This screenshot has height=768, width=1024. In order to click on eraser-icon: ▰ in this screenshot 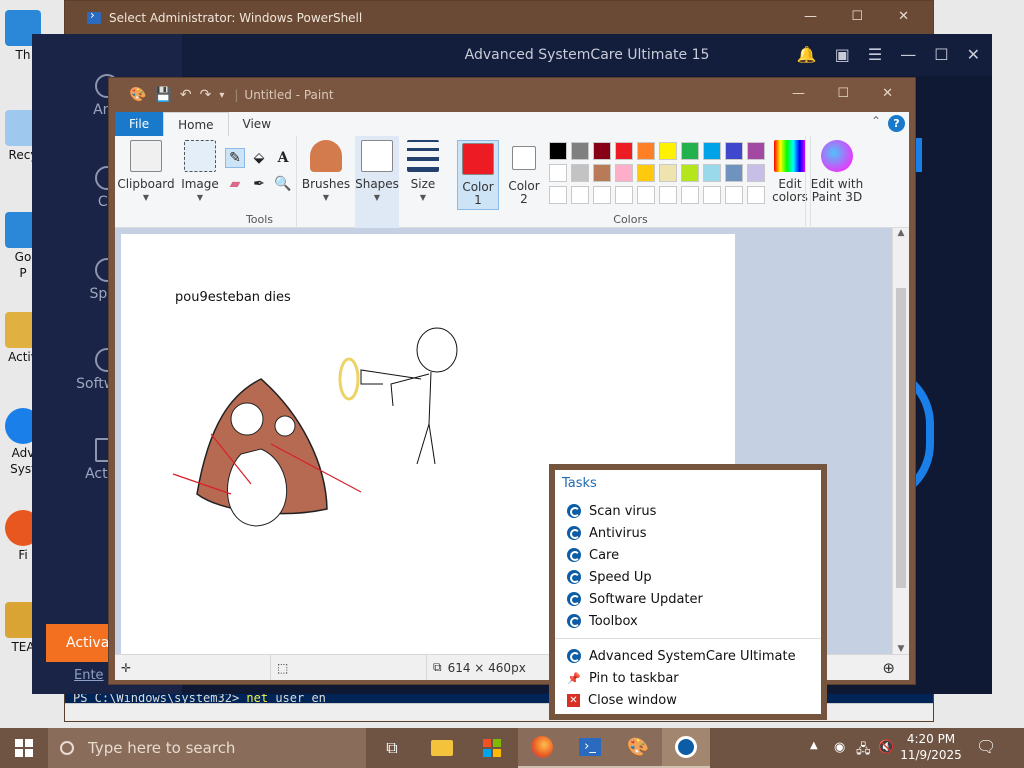, I will do `click(235, 184)`.